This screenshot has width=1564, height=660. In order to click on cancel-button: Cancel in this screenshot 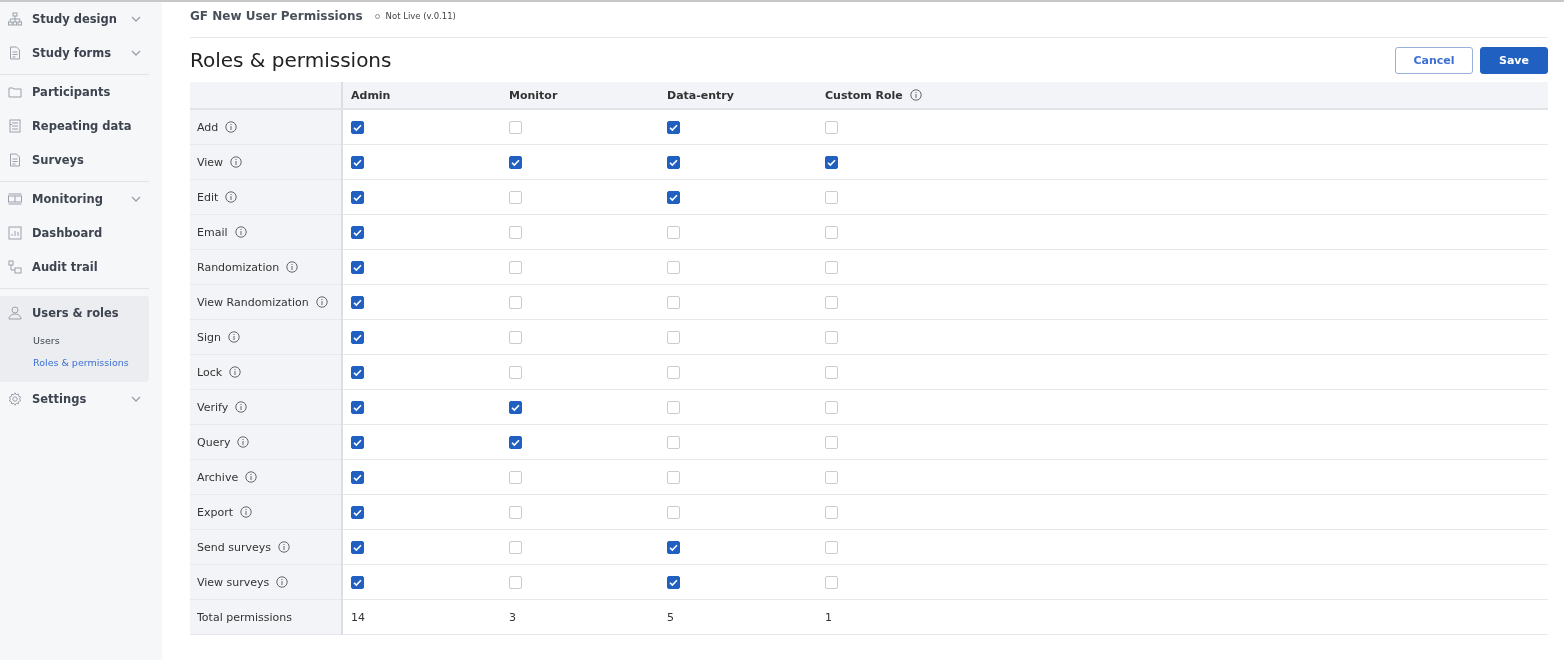, I will do `click(1434, 60)`.